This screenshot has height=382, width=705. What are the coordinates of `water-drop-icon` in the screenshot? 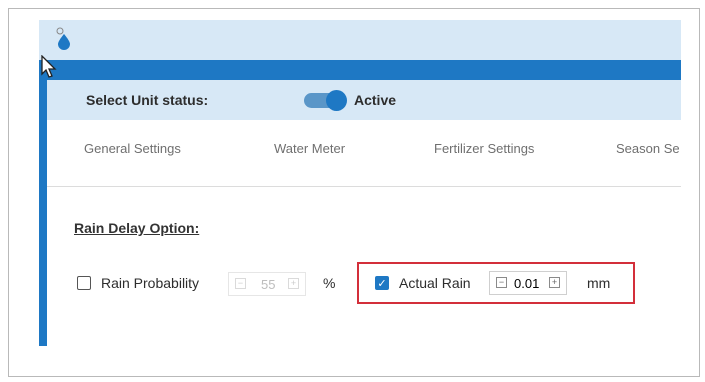 It's located at (63, 38).